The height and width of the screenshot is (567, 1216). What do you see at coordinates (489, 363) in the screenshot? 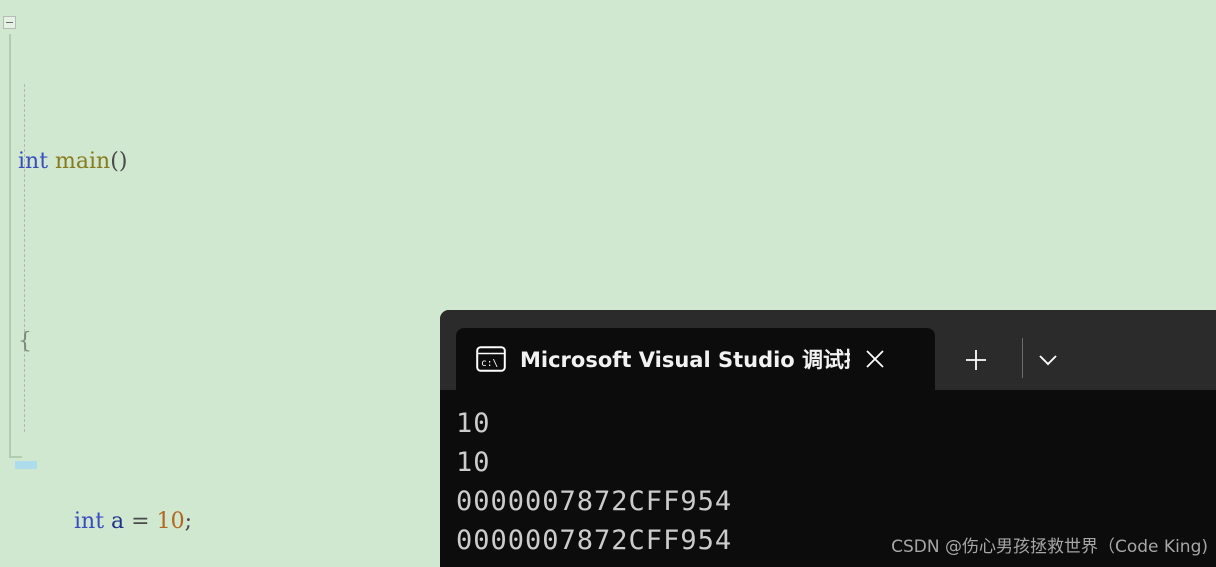
I see `svg-text: c:\` at bounding box center [489, 363].